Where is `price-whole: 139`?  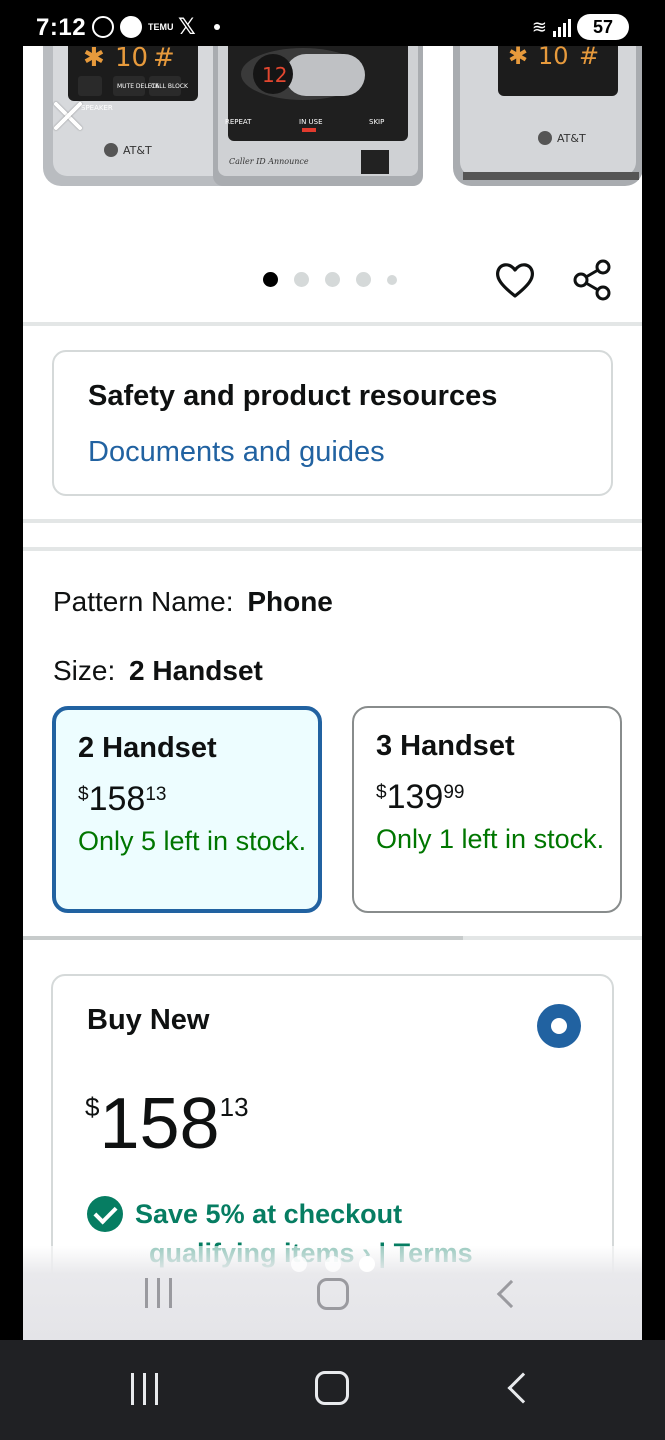
price-whole: 139 is located at coordinates (415, 797).